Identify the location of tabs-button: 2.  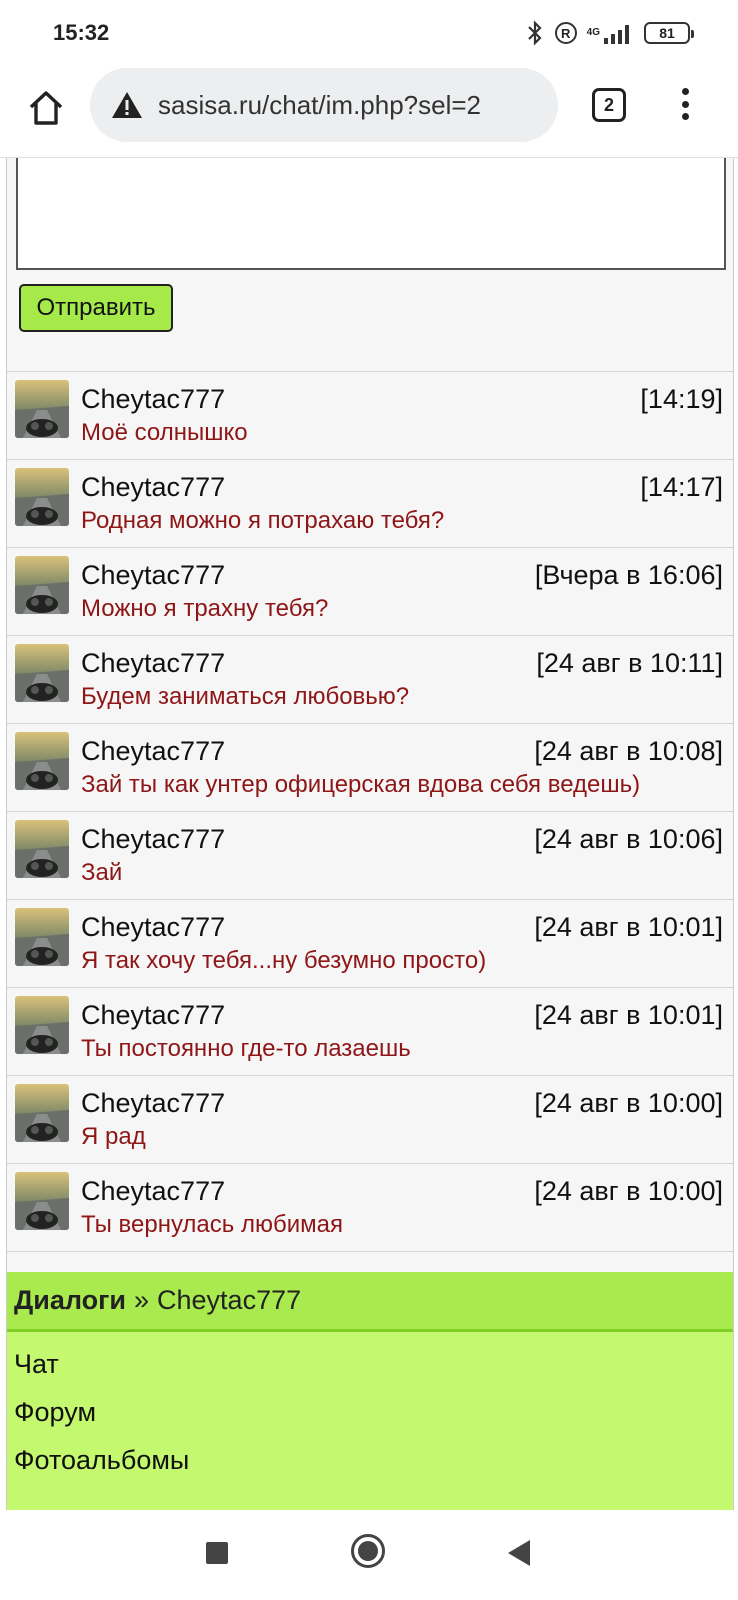
(609, 105).